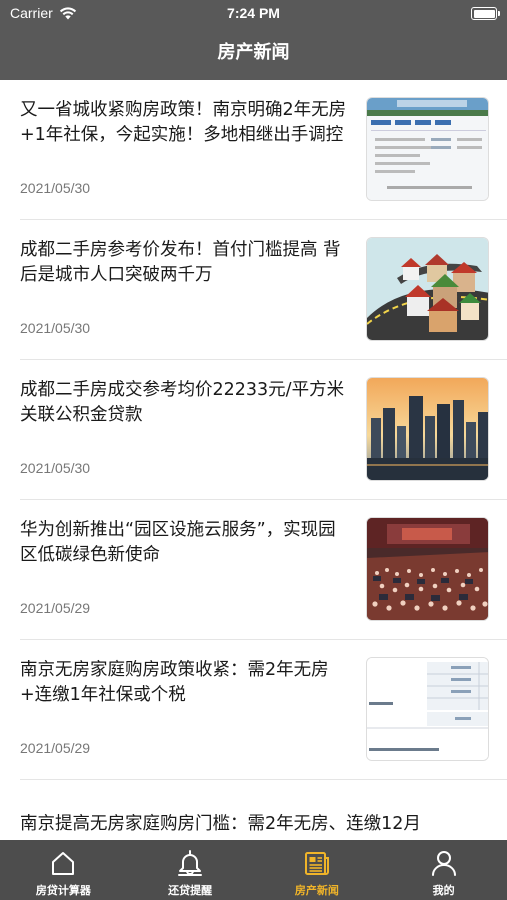 The height and width of the screenshot is (900, 507). I want to click on status-time: 7:24 PM, so click(253, 13).